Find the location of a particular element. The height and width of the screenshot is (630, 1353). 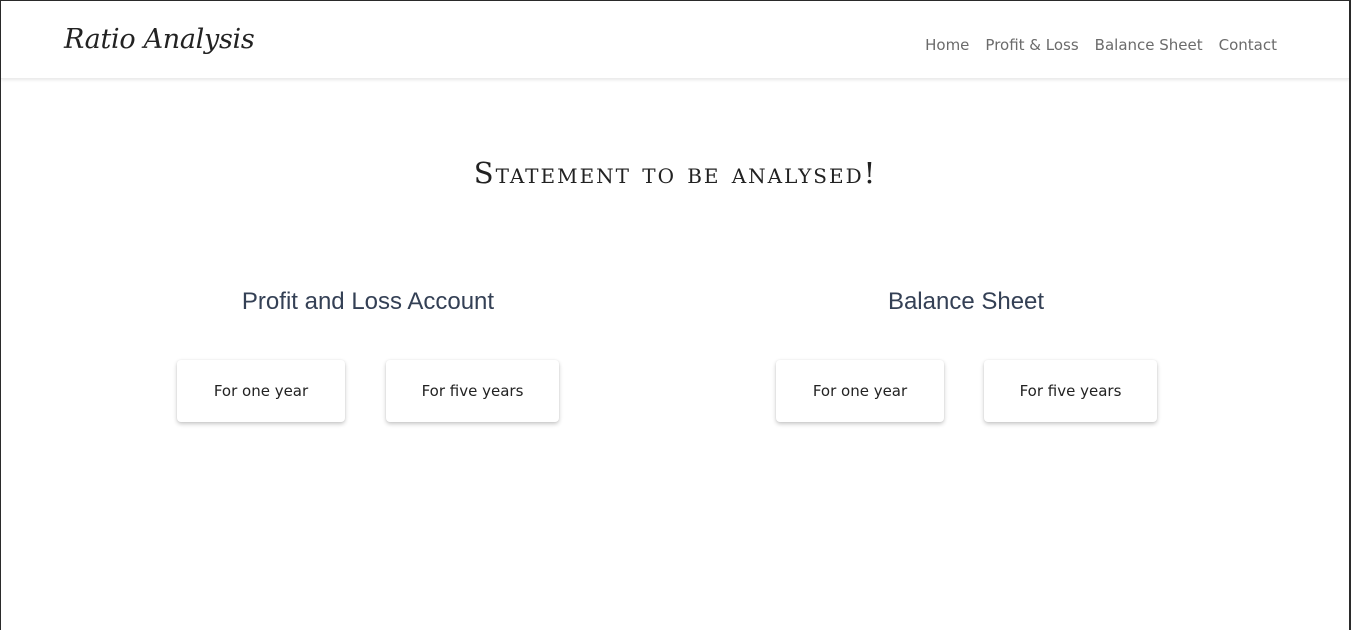

nav-link-balance-sheet: Balance Sheet is located at coordinates (1149, 45).